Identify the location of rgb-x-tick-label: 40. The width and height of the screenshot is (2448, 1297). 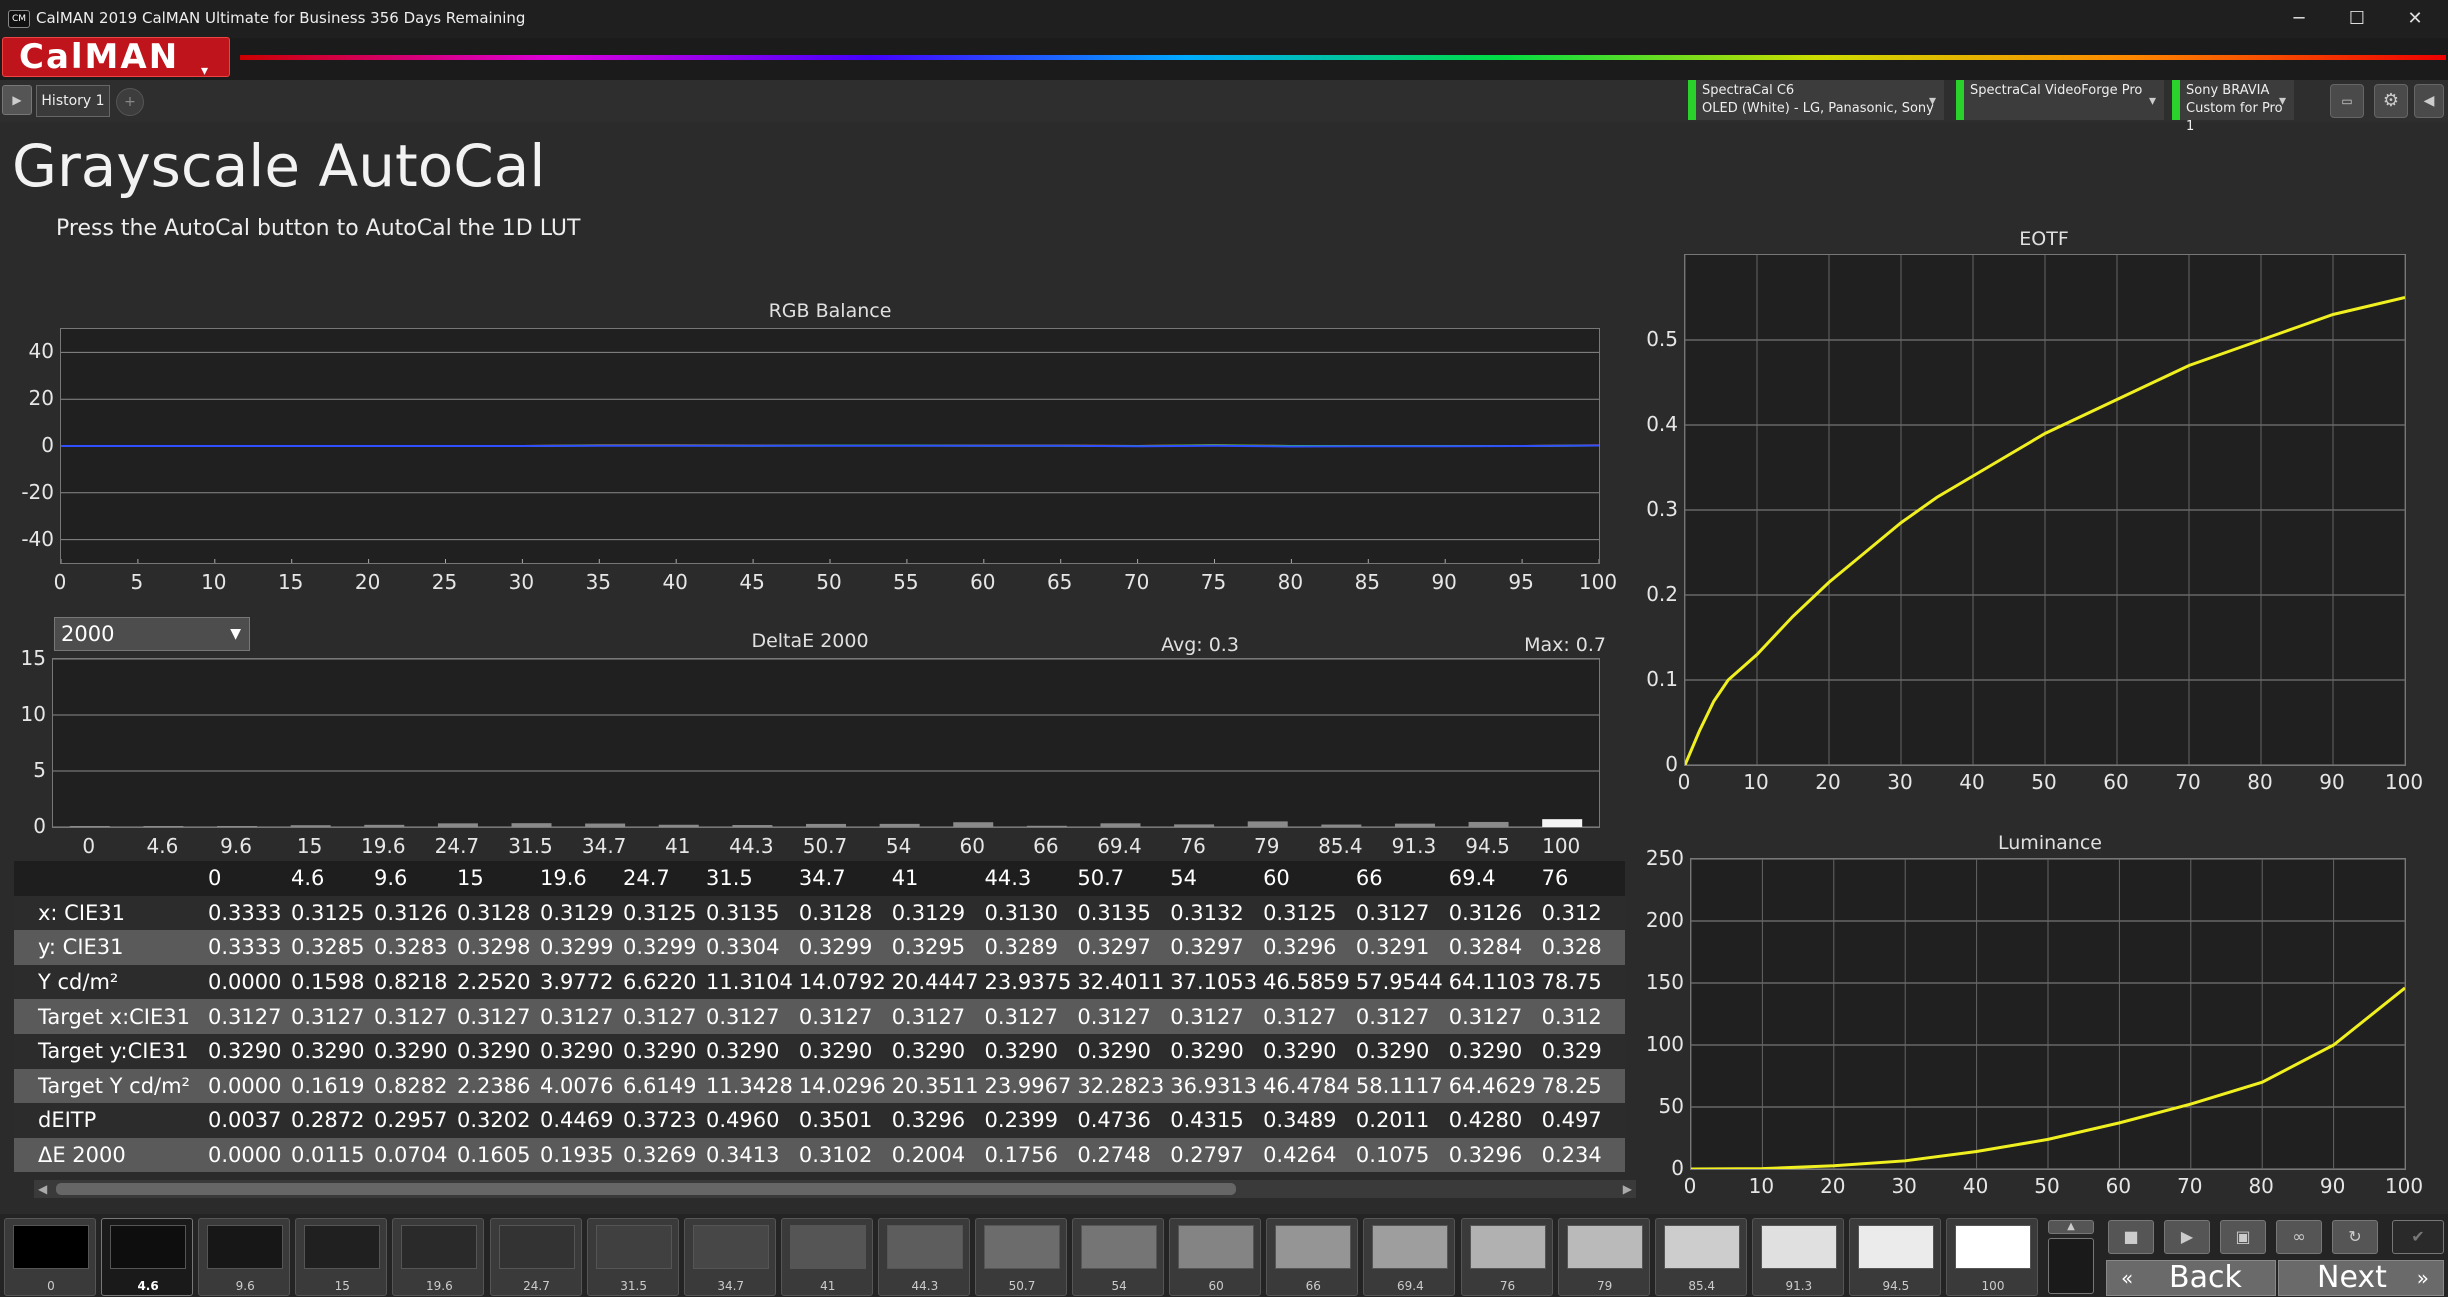
(675, 582).